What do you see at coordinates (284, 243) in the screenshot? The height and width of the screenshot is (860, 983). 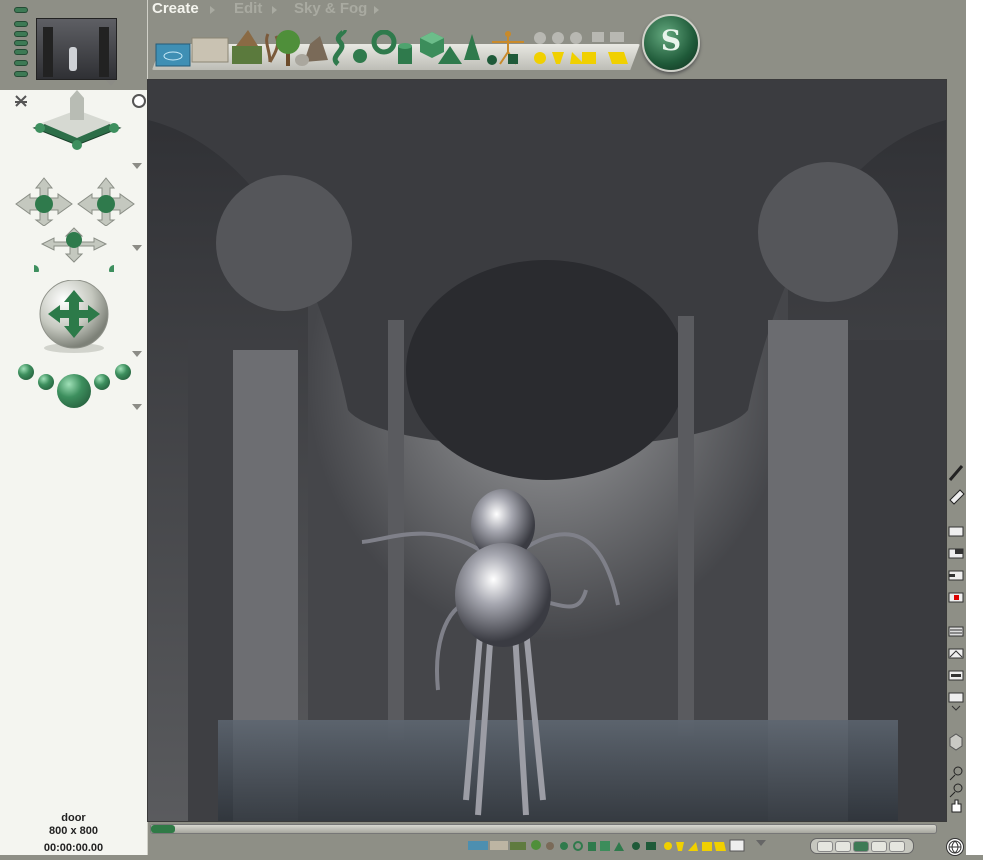 I see `left-round-window` at bounding box center [284, 243].